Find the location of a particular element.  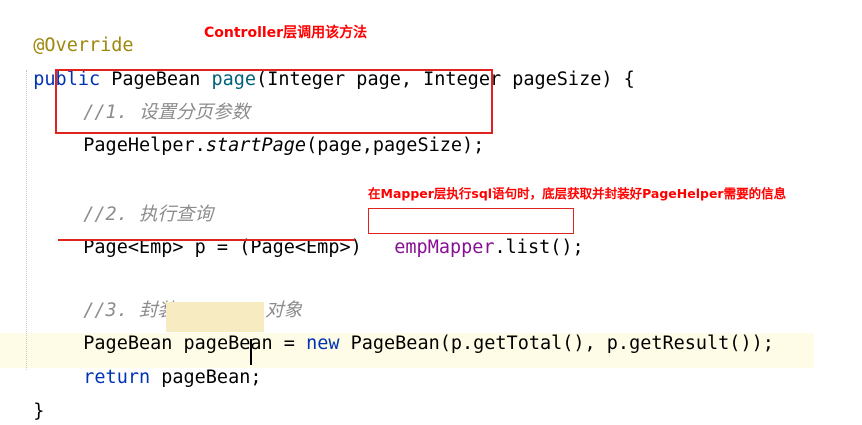

controller-annotation: Controller层调用该方法 is located at coordinates (286, 33).